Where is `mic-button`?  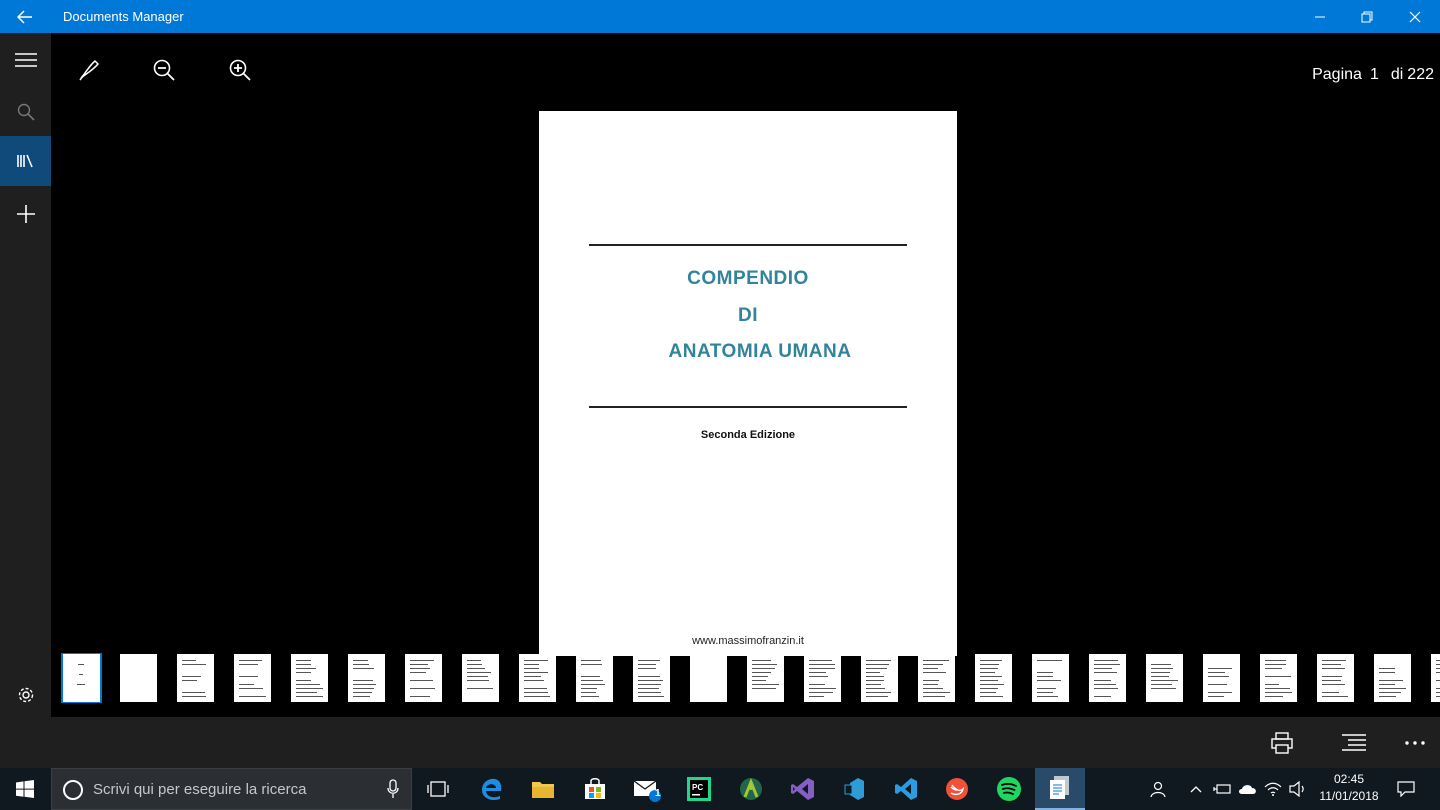 mic-button is located at coordinates (393, 791).